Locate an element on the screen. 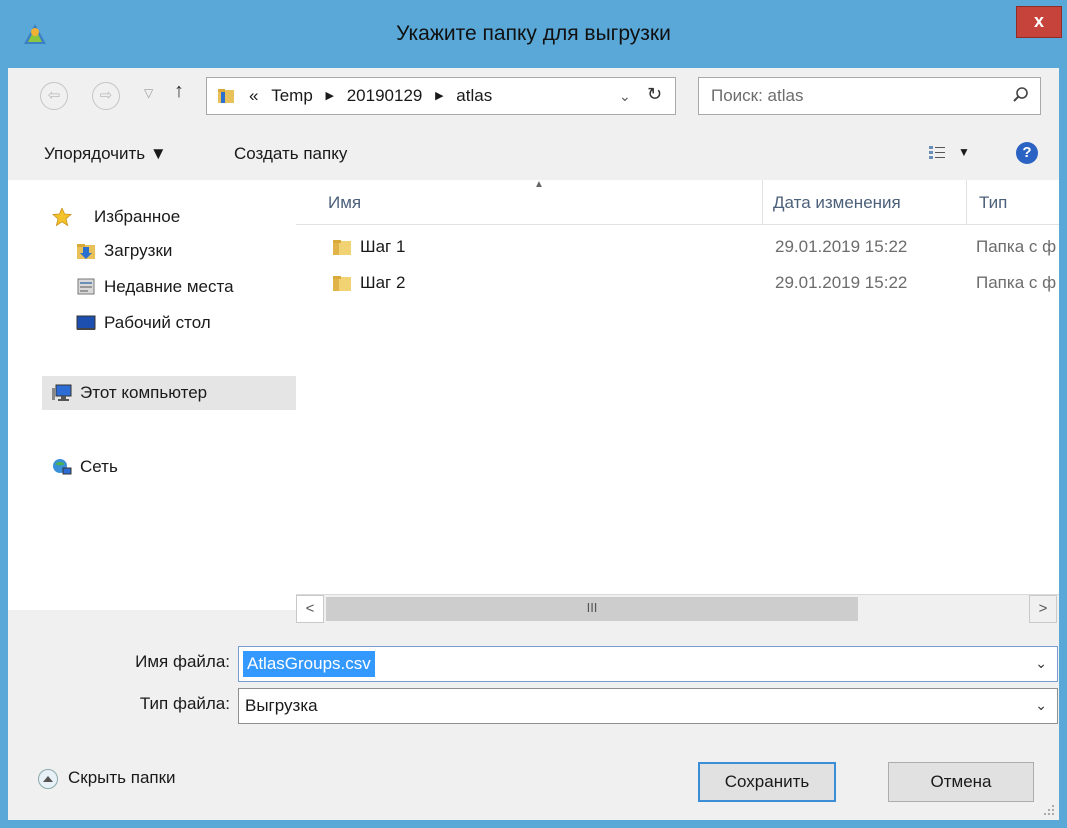 The image size is (1067, 828). nav-item-label: Сеть is located at coordinates (99, 466).